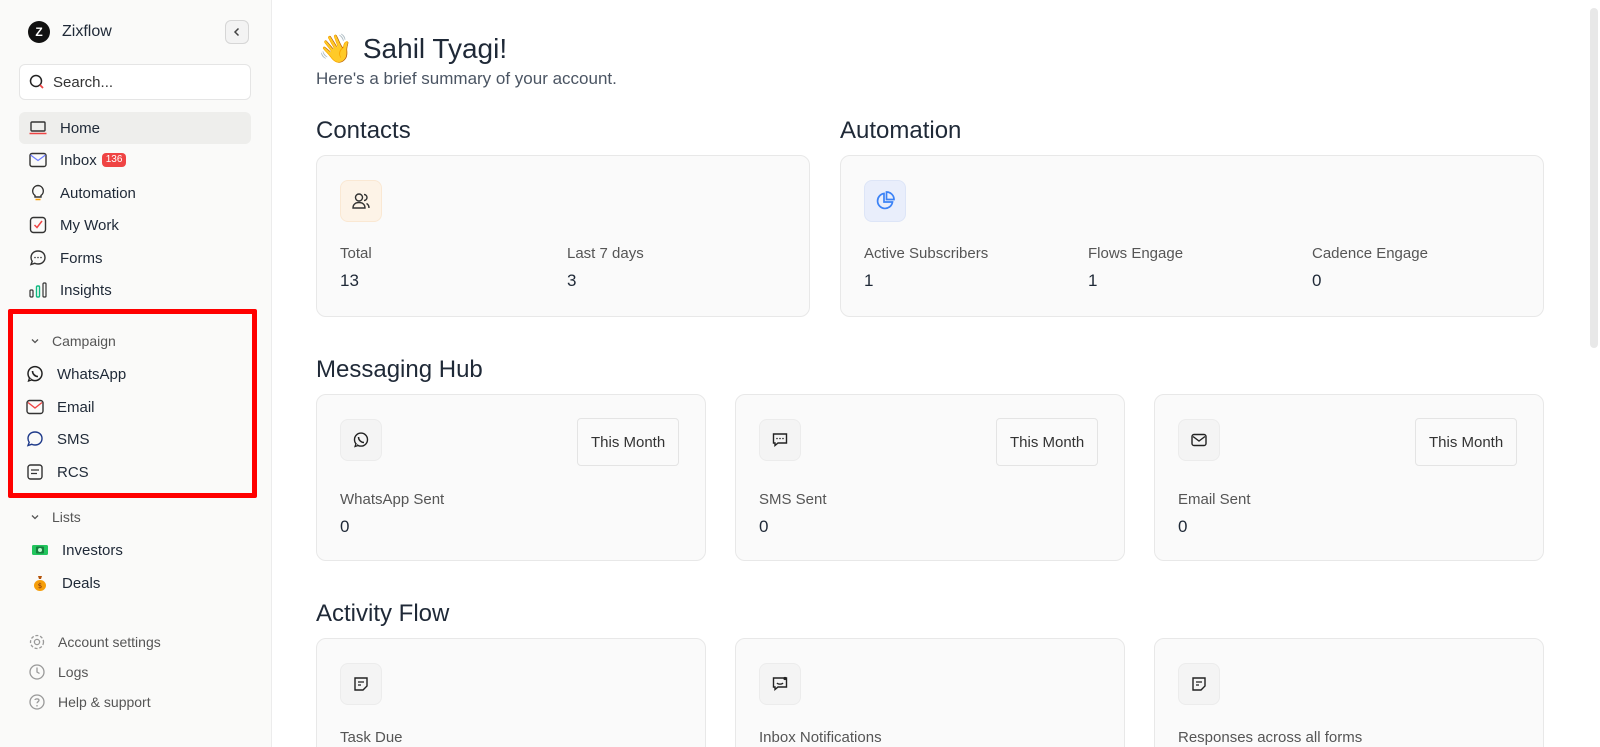  What do you see at coordinates (148, 82) in the screenshot?
I see `search-input` at bounding box center [148, 82].